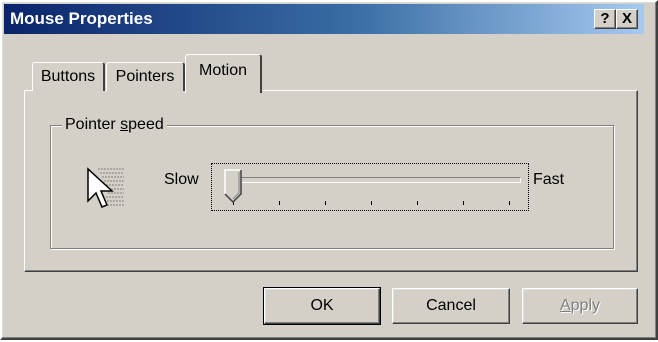 The image size is (658, 342). I want to click on slider-thumb, so click(233, 186).